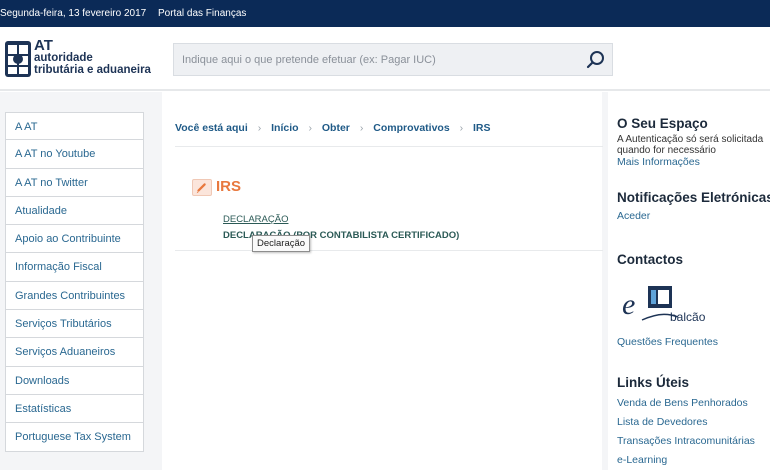 This screenshot has width=770, height=470. I want to click on breadcrumb-here: Você está aqui, so click(211, 128).